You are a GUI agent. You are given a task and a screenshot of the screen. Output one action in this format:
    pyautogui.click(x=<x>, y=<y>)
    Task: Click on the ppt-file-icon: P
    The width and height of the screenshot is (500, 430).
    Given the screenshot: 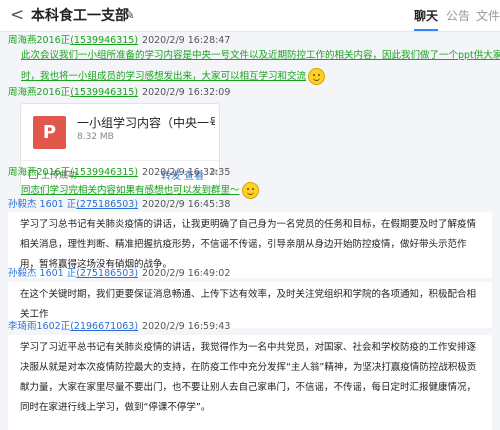 What is the action you would take?
    pyautogui.click(x=49, y=132)
    